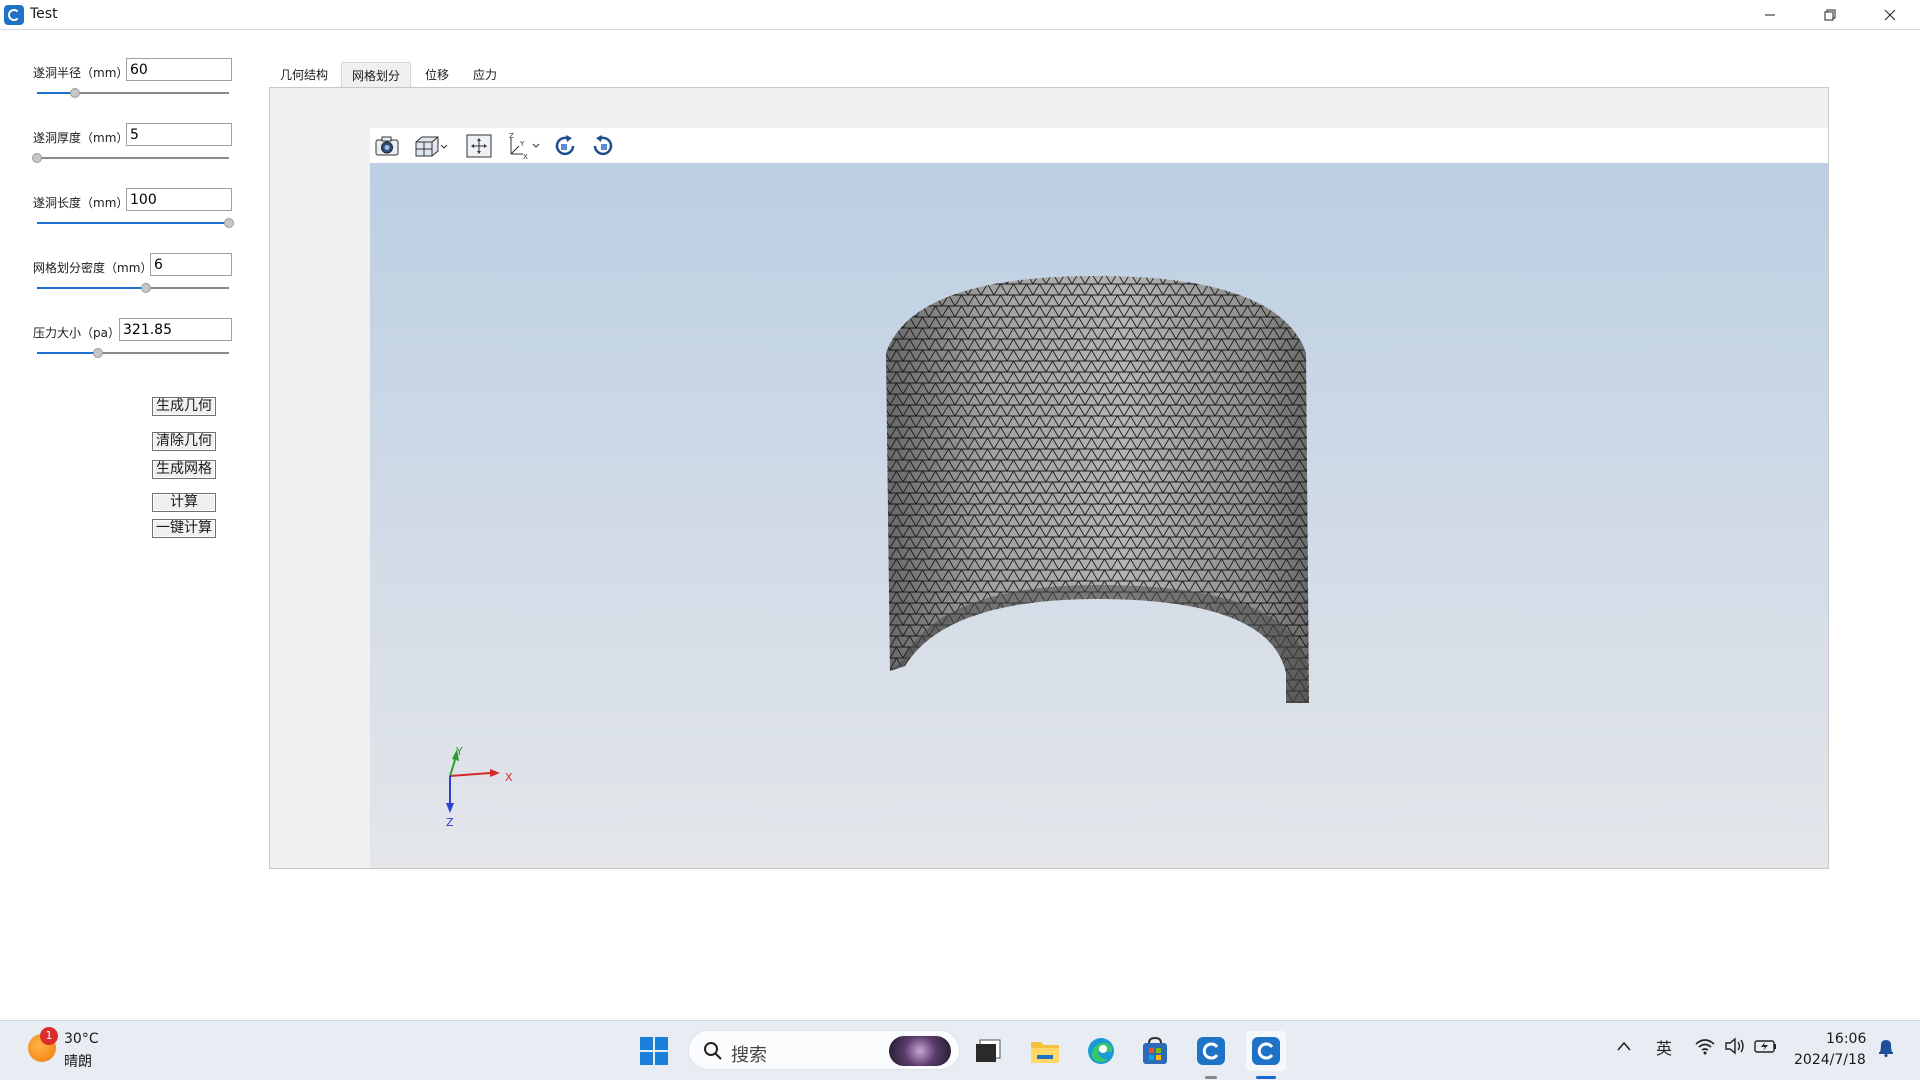  What do you see at coordinates (81, 138) in the screenshot?
I see `thickness-label: 遂洞厚度（mm）` at bounding box center [81, 138].